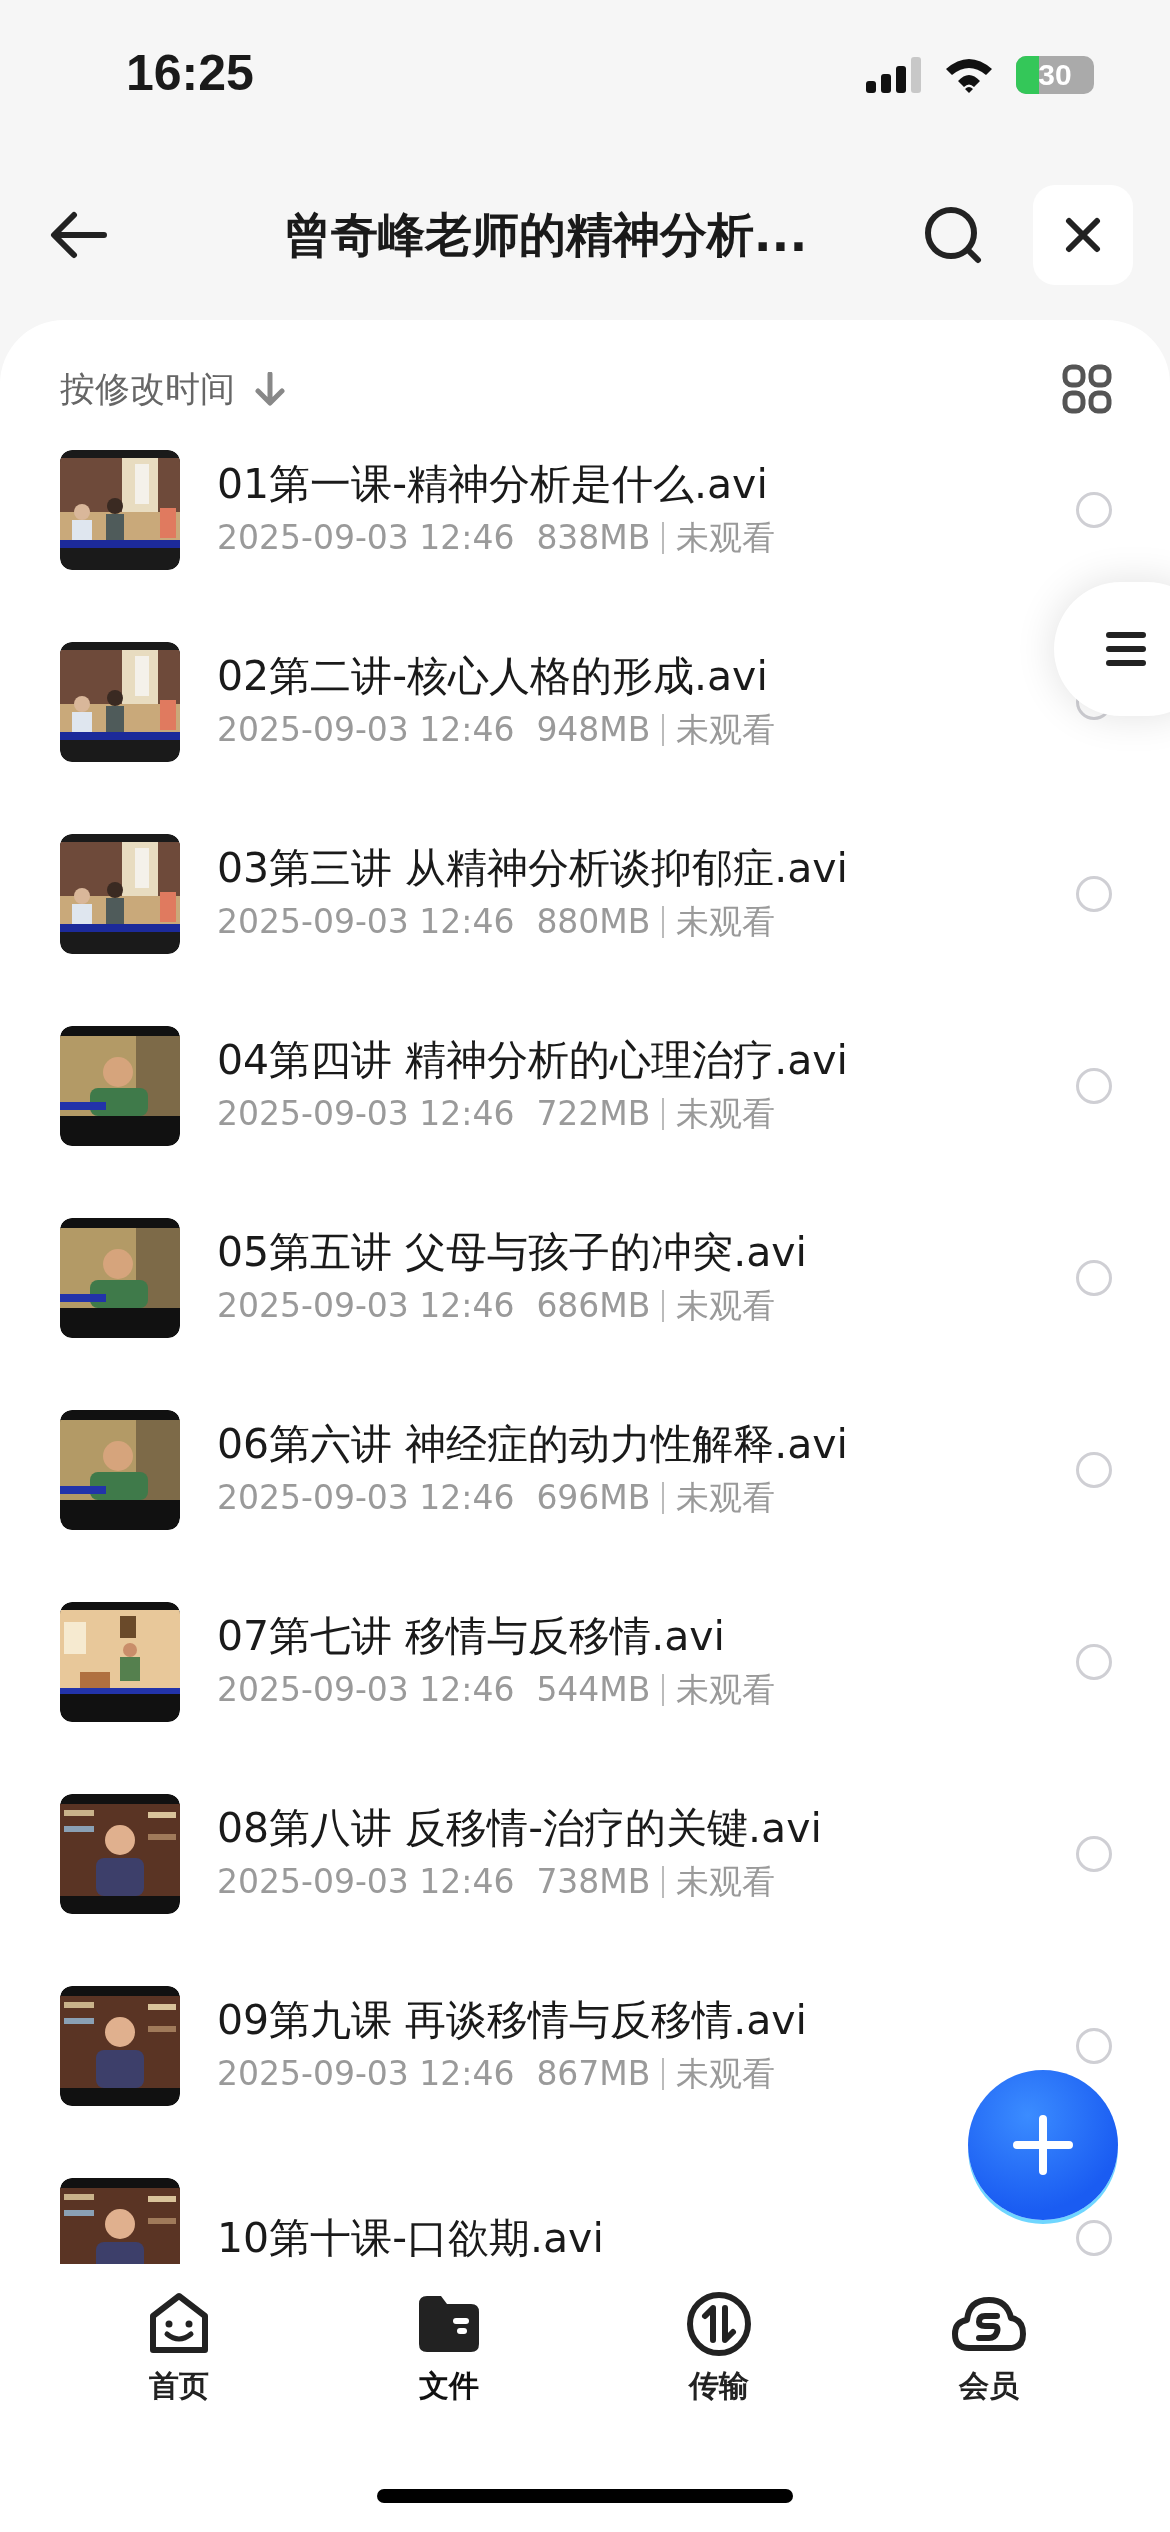  I want to click on close-button, so click(1083, 235).